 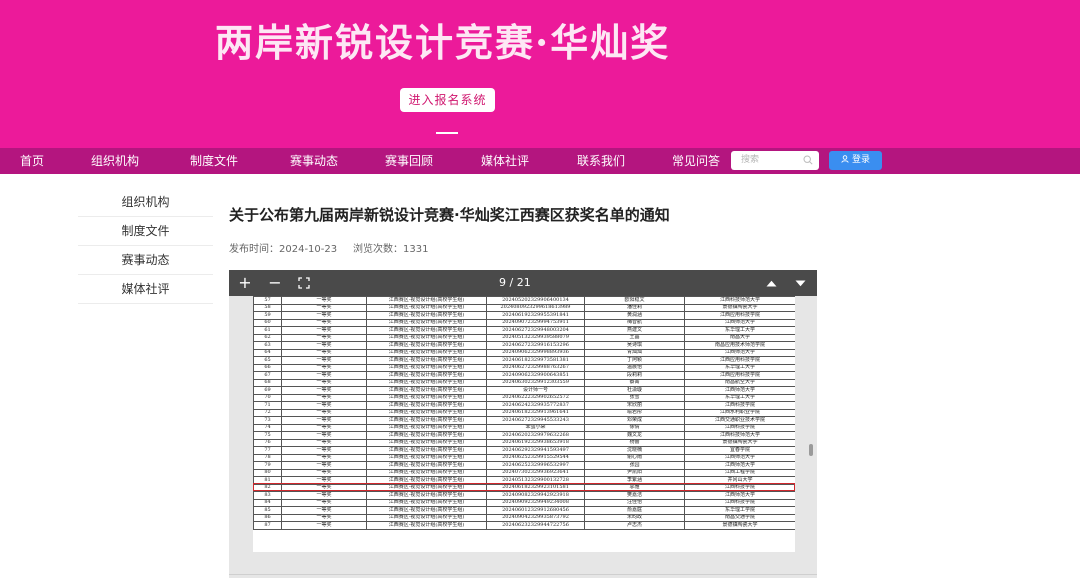 I want to click on table-cell: 20240909232994923400​8, so click(x=535, y=502).